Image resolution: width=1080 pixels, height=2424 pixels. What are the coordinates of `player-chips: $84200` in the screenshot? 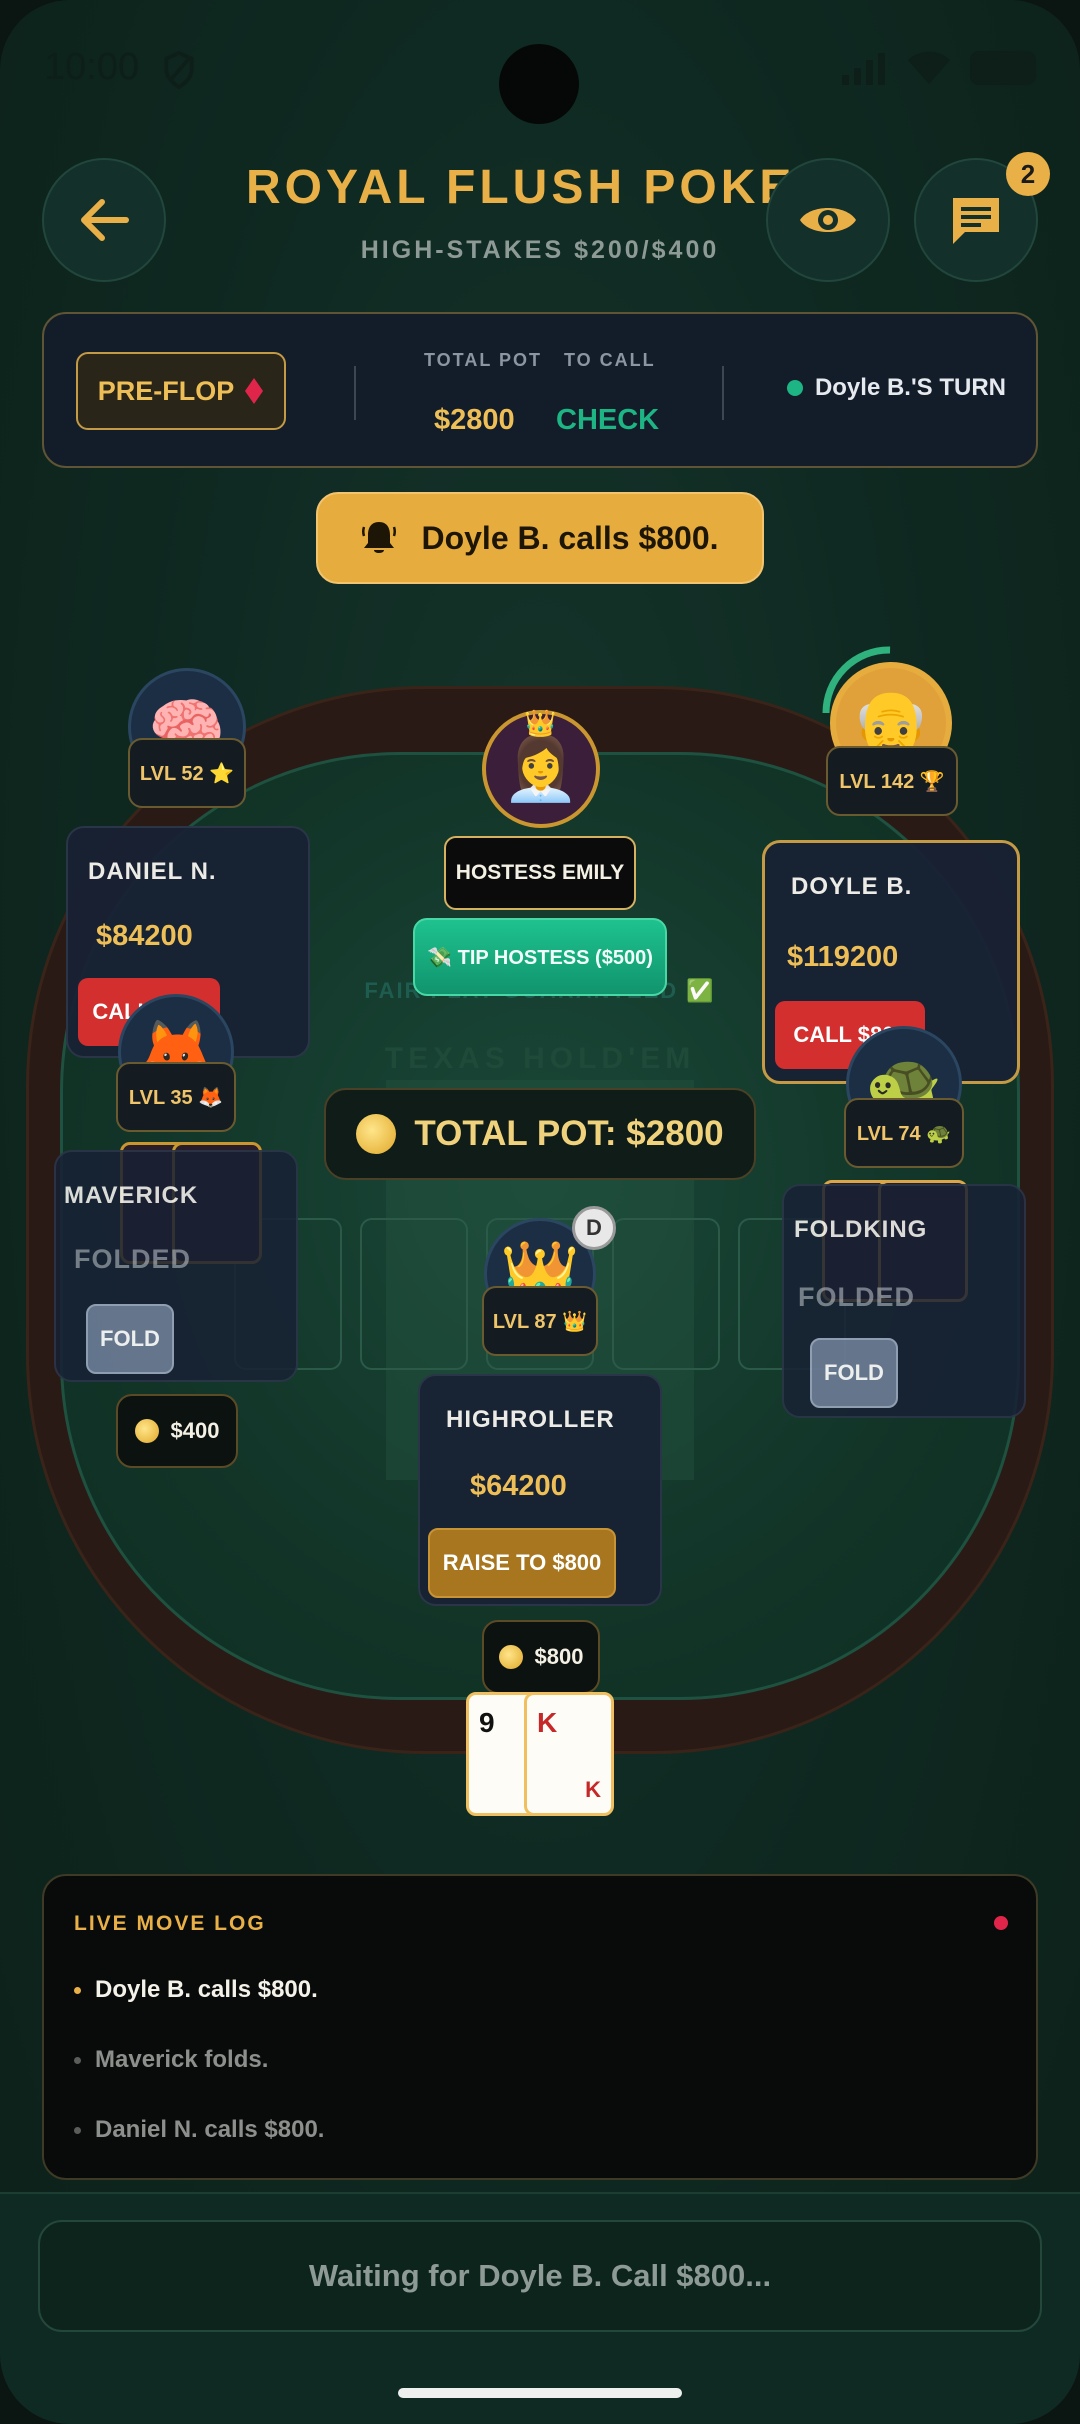 It's located at (144, 936).